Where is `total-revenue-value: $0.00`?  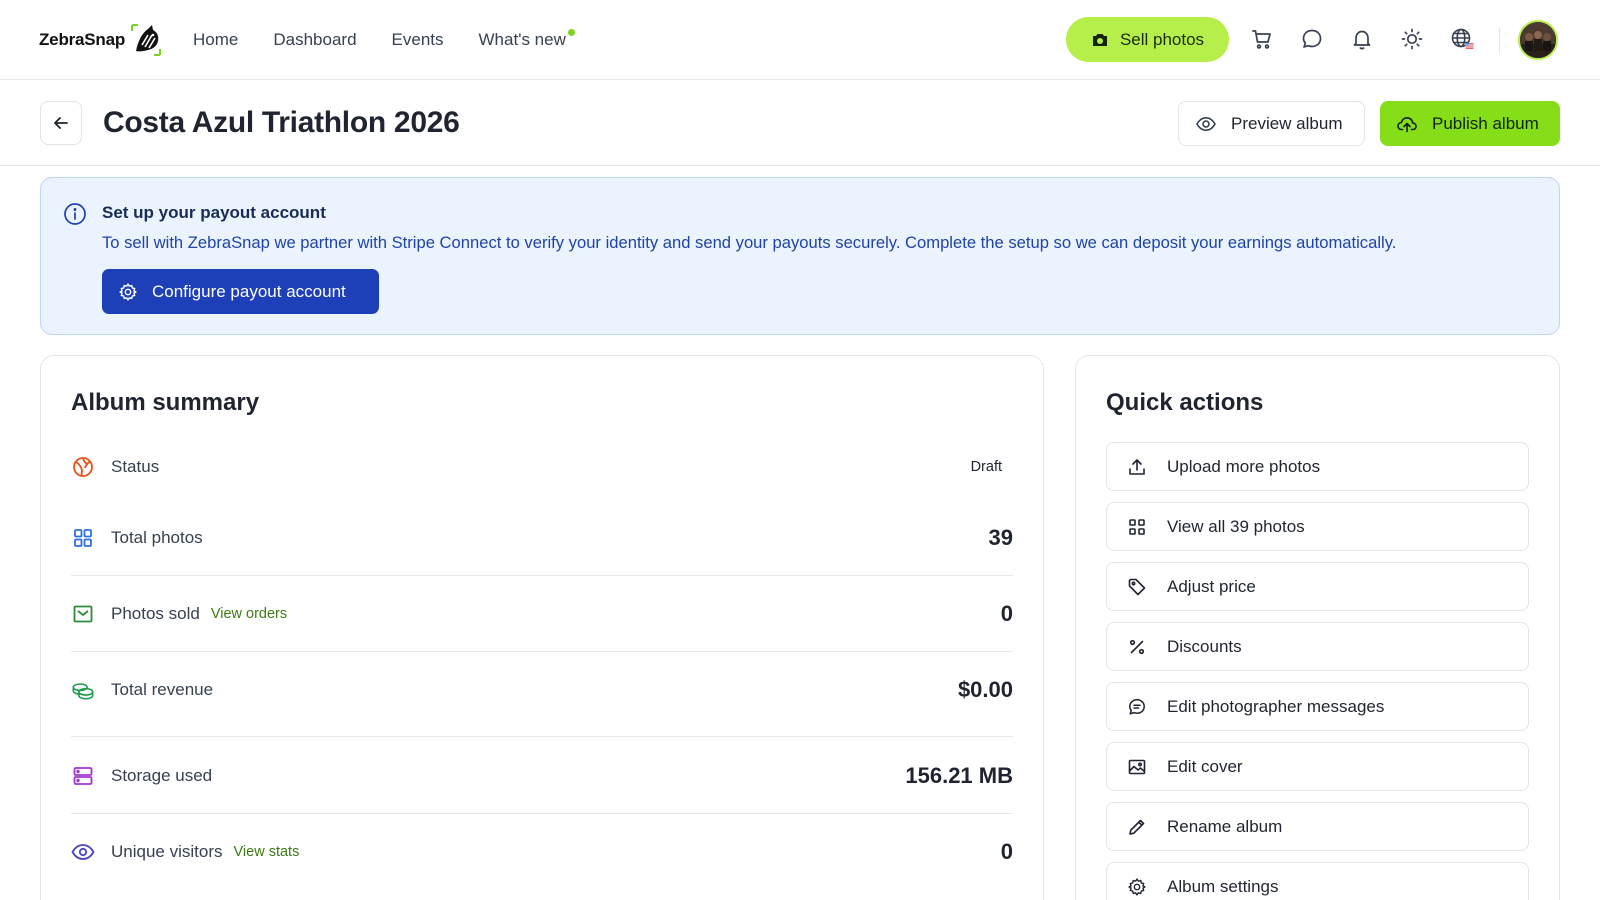 total-revenue-value: $0.00 is located at coordinates (985, 689).